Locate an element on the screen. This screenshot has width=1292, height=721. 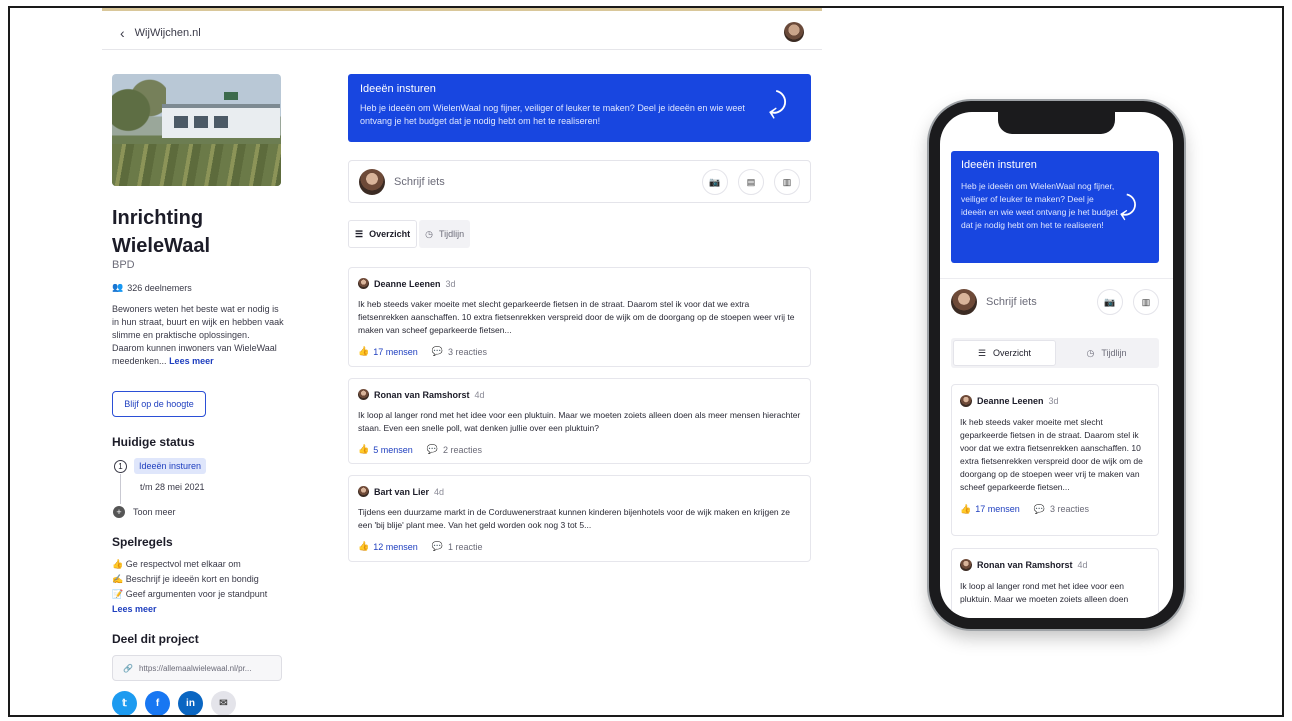
post-meta: Deanne Leenen 3d is located at coordinates (579, 283).